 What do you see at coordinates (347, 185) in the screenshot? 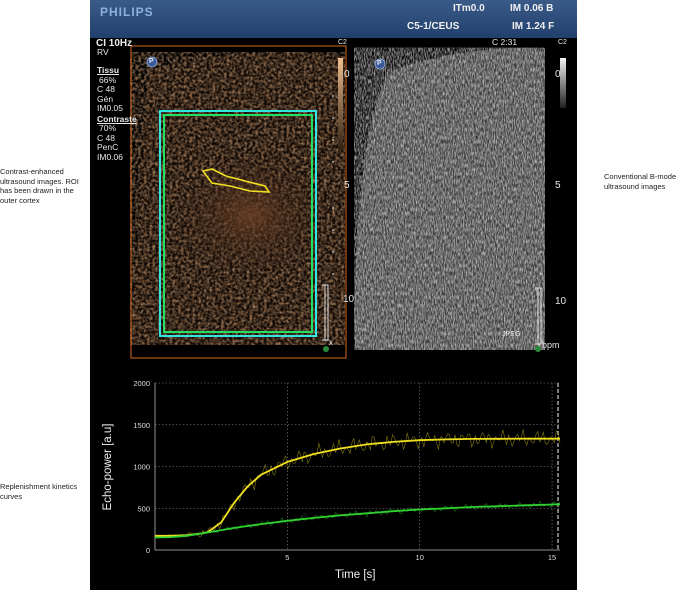
I see `depth-left-5: 5` at bounding box center [347, 185].